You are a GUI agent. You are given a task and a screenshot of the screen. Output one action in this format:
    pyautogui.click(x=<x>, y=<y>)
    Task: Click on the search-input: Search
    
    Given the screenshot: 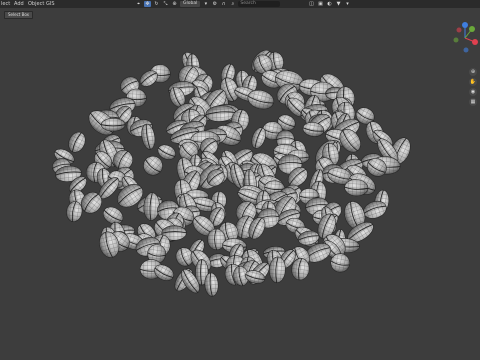 What is the action you would take?
    pyautogui.click(x=259, y=4)
    